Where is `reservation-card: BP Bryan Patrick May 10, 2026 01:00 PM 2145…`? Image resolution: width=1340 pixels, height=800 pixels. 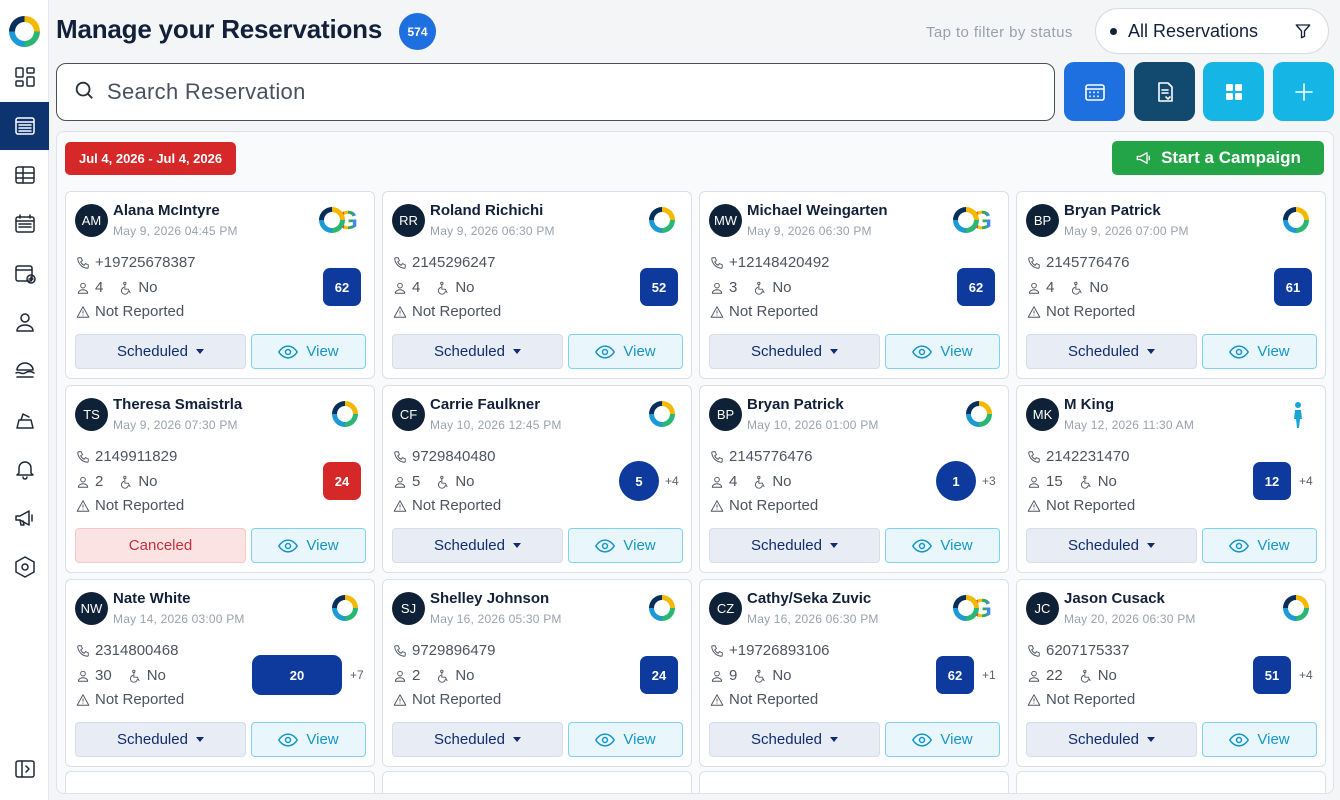 reservation-card: BP Bryan Patrick May 10, 2026 01:00 PM 2145… is located at coordinates (854, 479).